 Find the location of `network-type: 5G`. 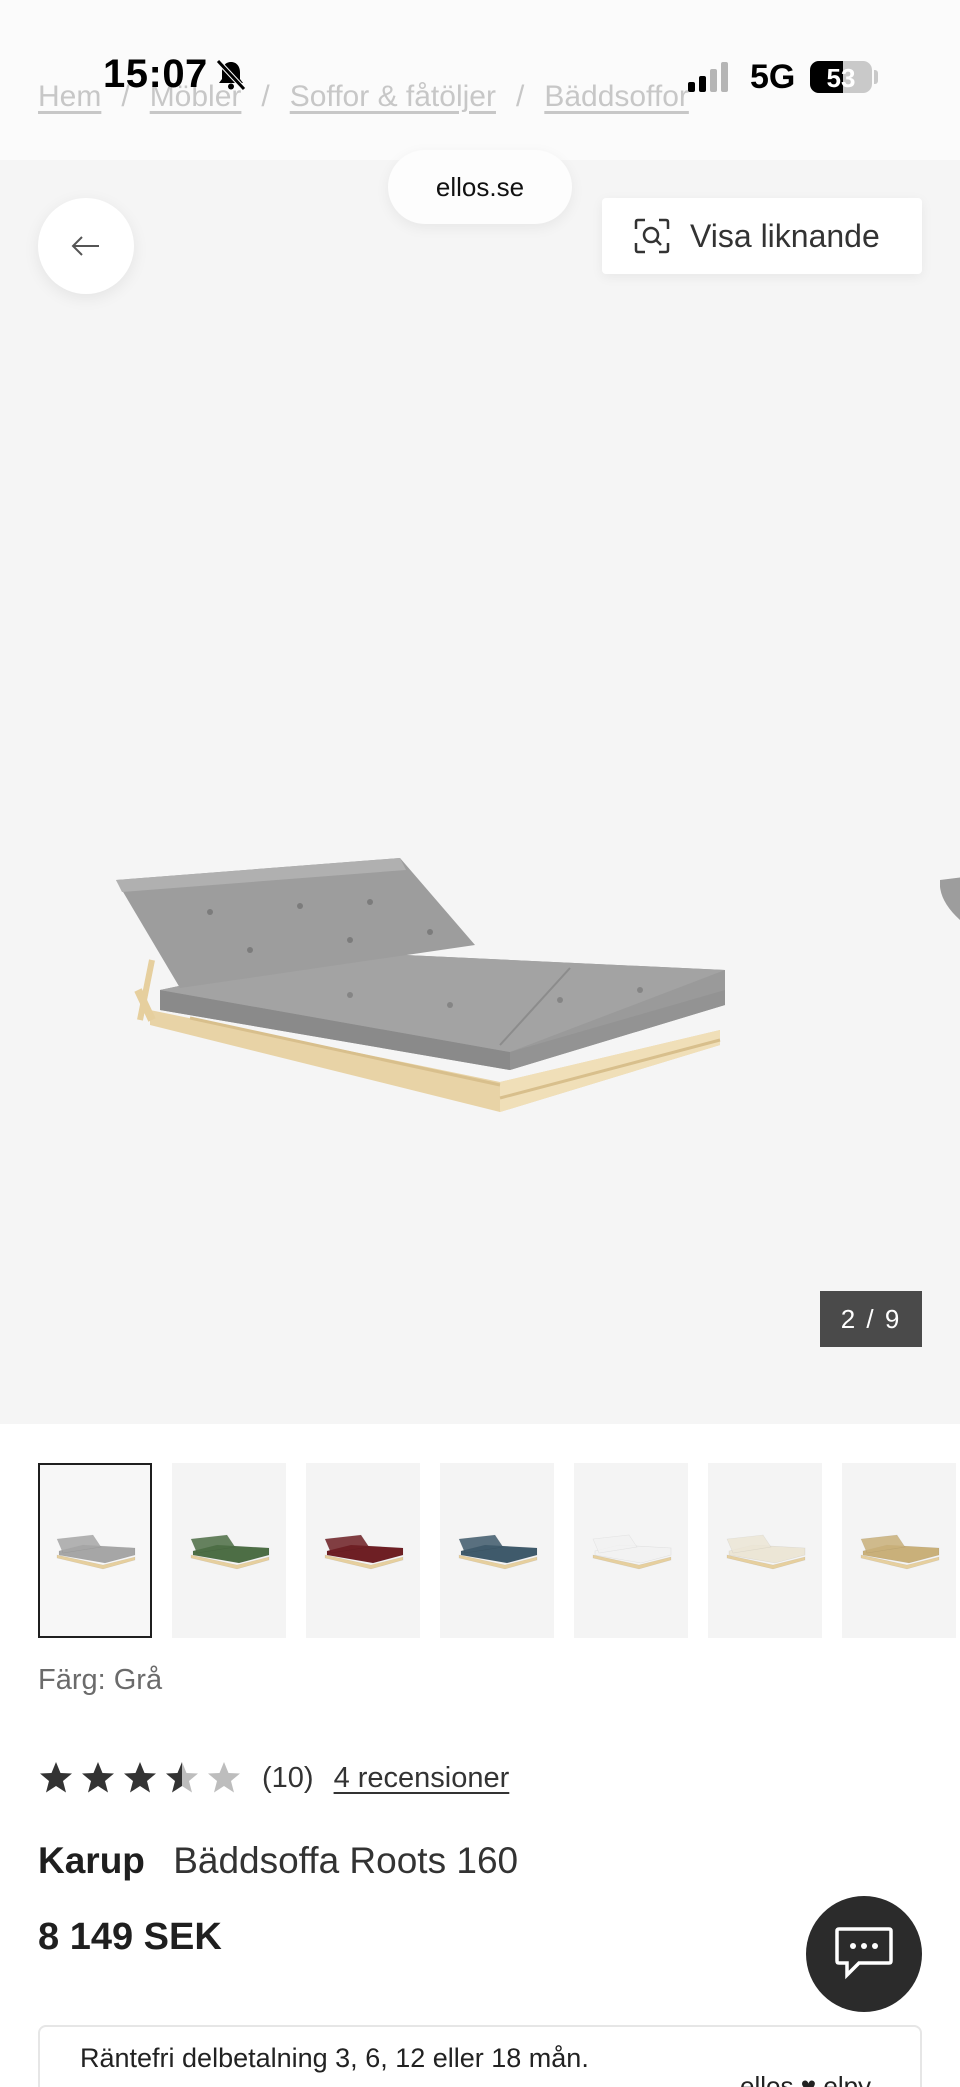

network-type: 5G is located at coordinates (773, 77).